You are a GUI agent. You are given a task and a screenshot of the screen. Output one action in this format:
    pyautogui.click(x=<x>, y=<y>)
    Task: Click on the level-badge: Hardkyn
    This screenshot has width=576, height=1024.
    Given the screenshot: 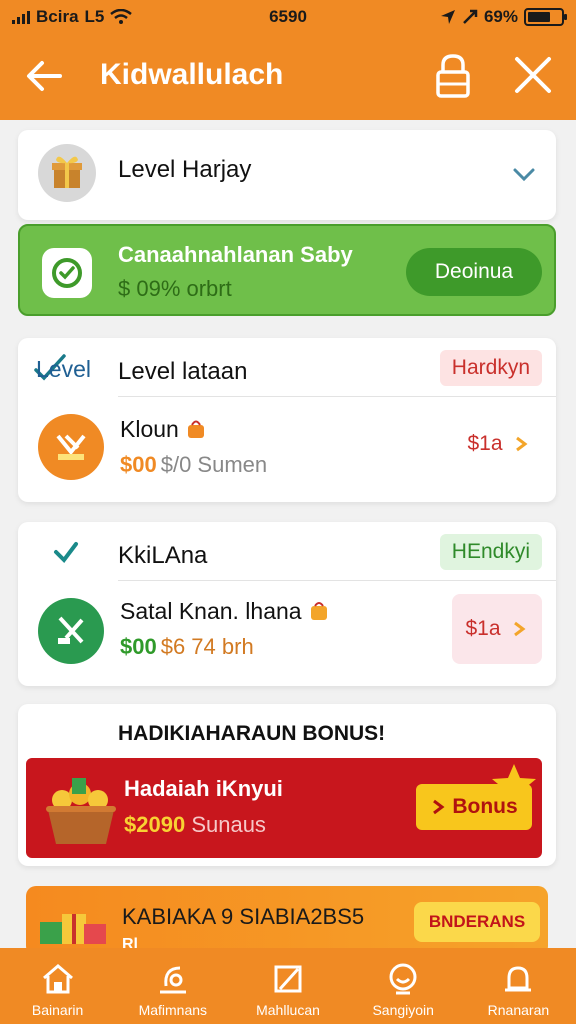 What is the action you would take?
    pyautogui.click(x=490, y=368)
    